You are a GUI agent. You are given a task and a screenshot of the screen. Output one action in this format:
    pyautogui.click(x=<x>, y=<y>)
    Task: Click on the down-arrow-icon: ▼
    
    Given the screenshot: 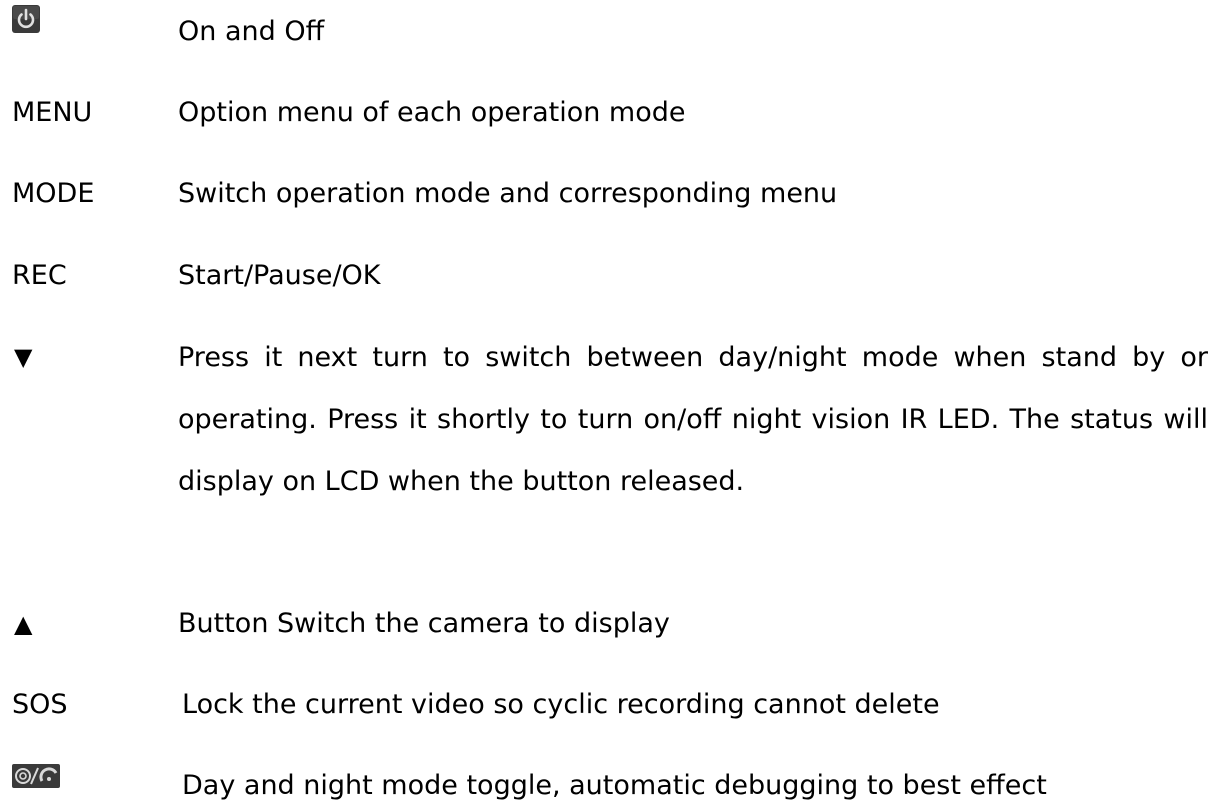 What is the action you would take?
    pyautogui.click(x=23, y=357)
    